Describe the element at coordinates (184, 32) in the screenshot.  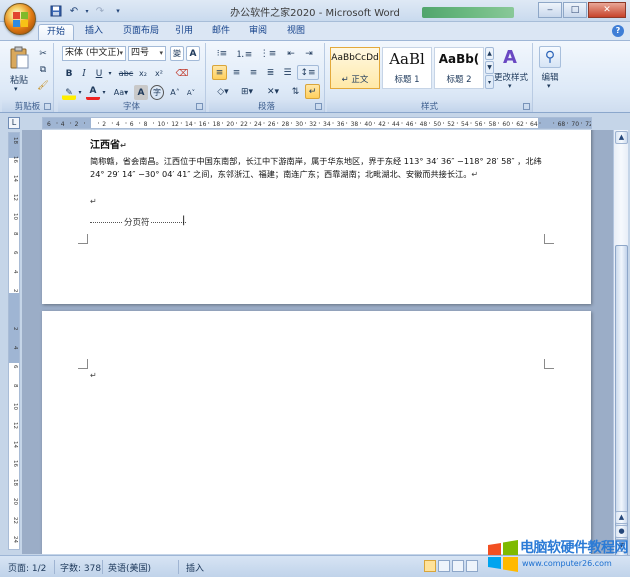
I see `tab-references: 引用` at that location.